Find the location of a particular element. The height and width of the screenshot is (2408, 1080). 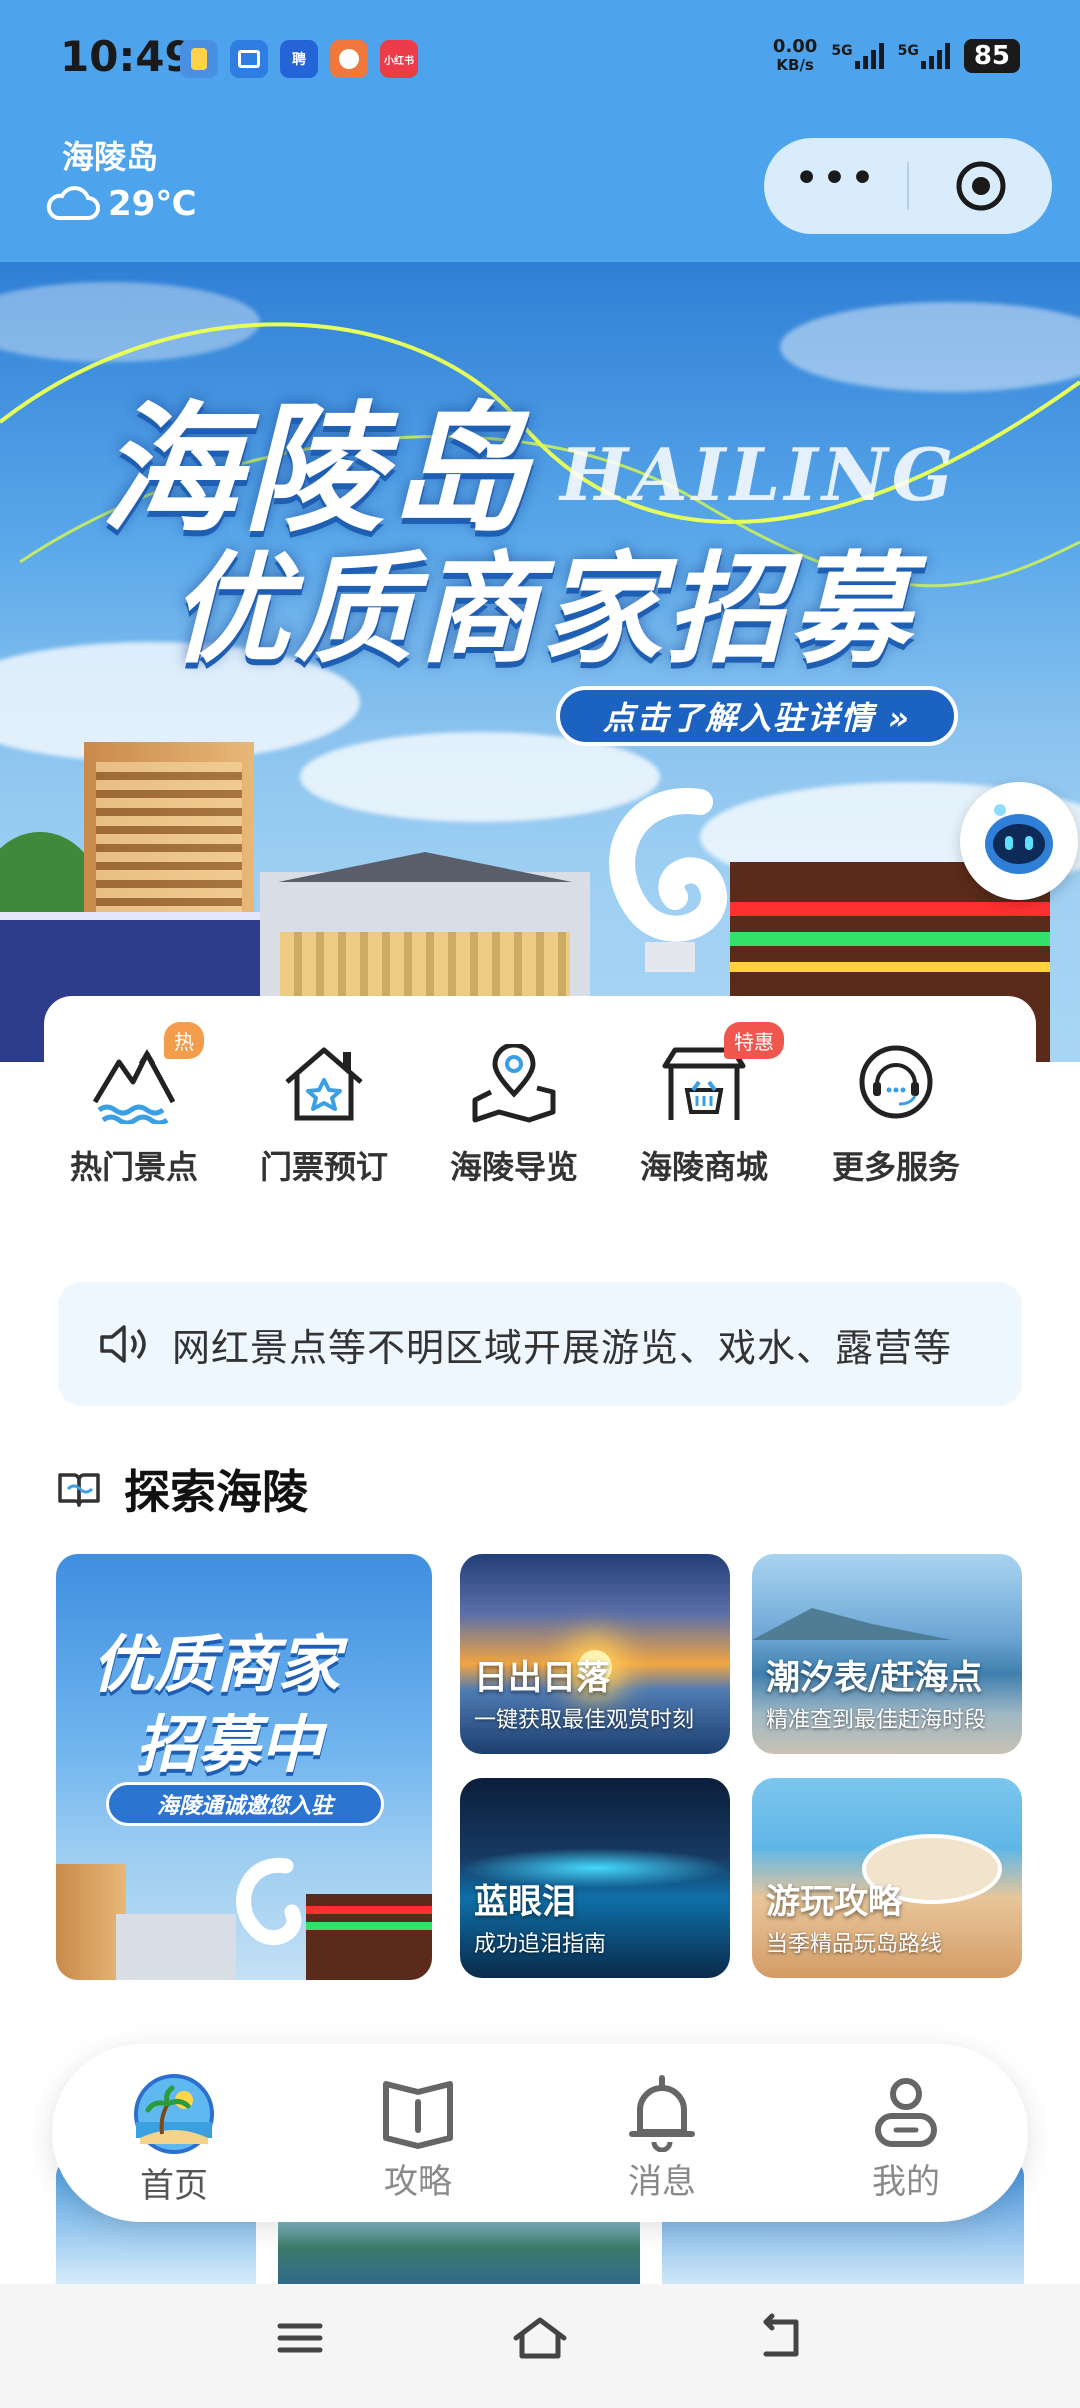

back-icon is located at coordinates (781, 2335).